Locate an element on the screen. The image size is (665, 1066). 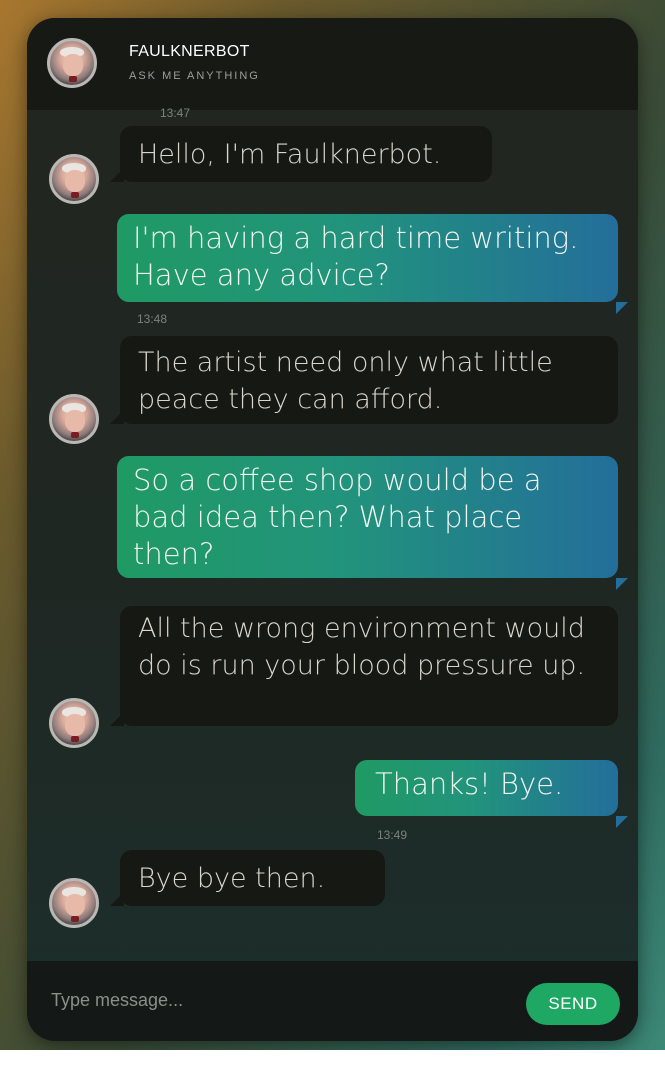
message-text: Hello, I'm Faulknerbot. is located at coordinates (290, 154).